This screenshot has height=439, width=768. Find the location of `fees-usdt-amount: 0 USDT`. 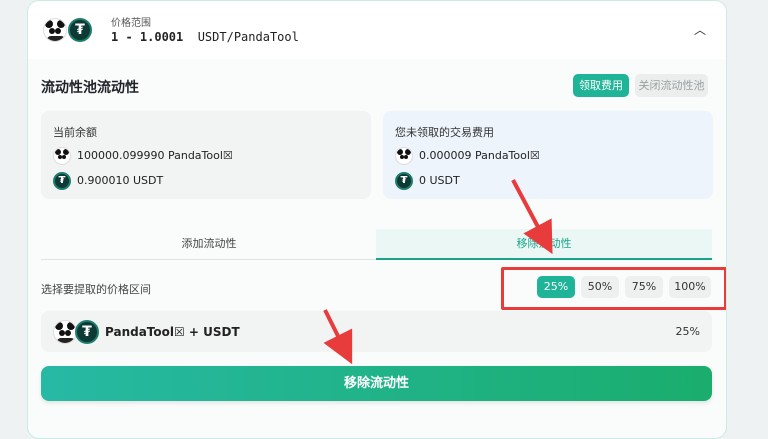

fees-usdt-amount: 0 USDT is located at coordinates (439, 180).